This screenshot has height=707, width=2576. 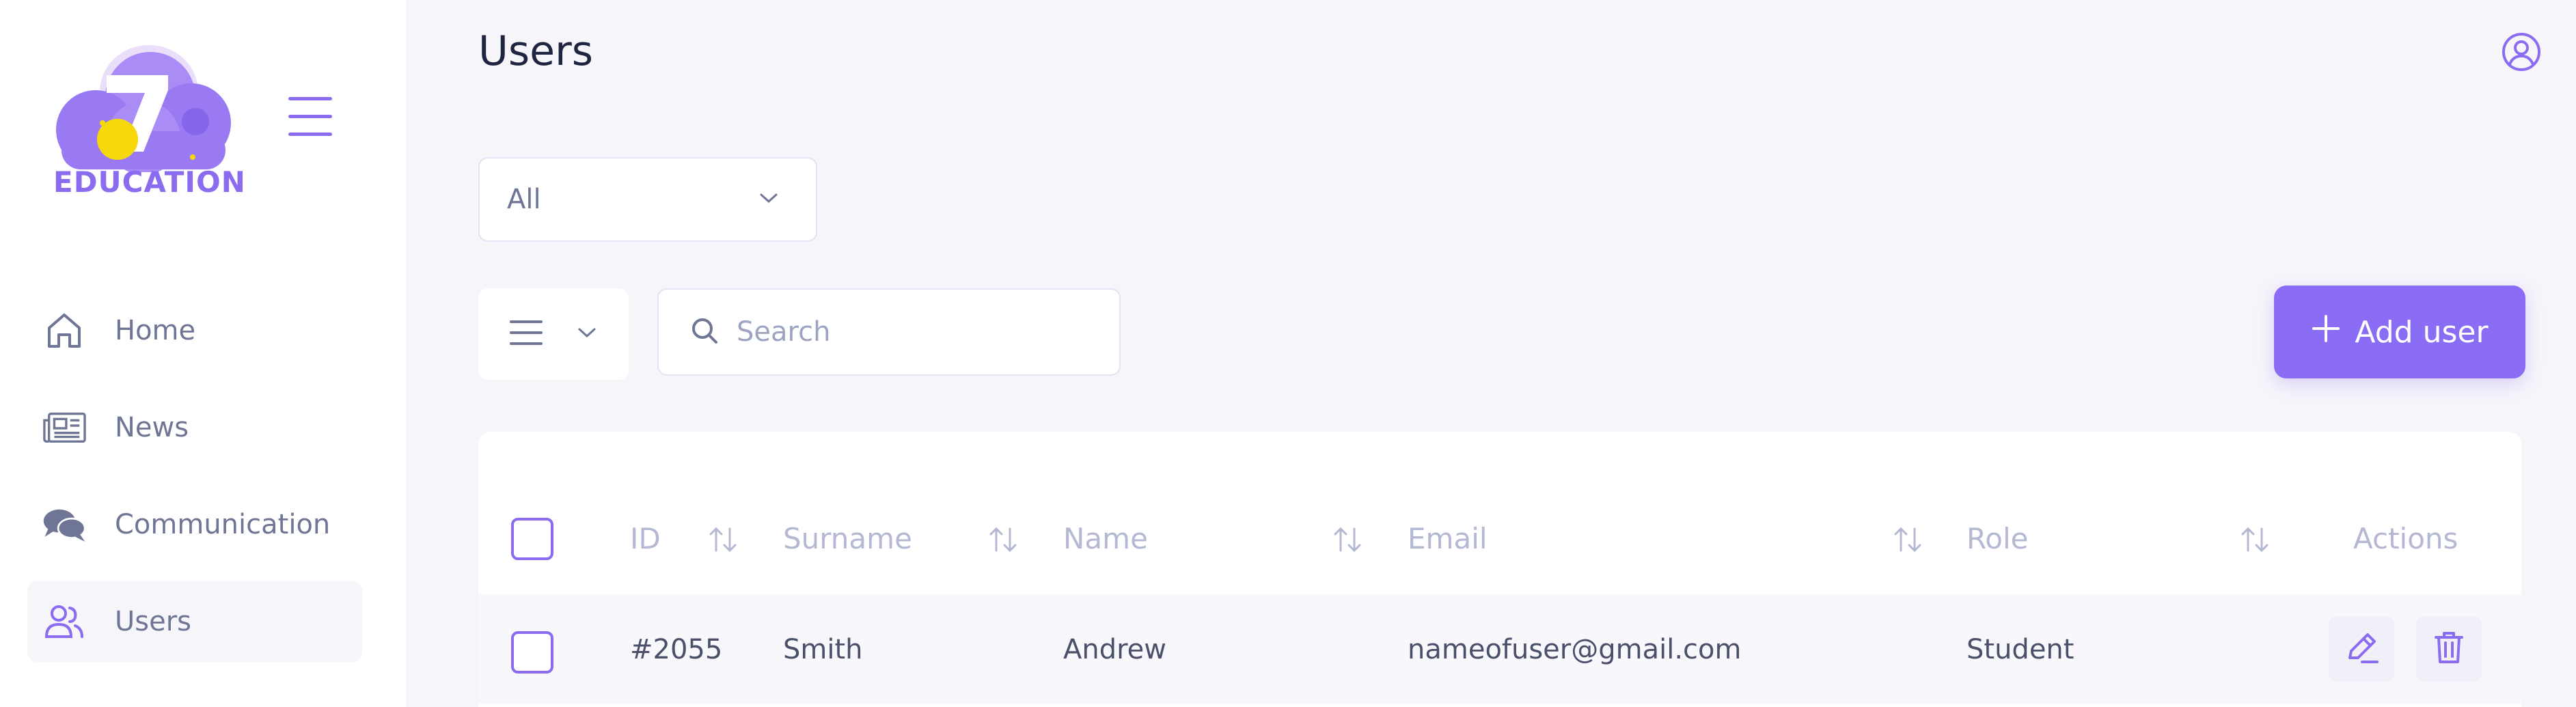 I want to click on cell-role: Student, so click(x=2020, y=649).